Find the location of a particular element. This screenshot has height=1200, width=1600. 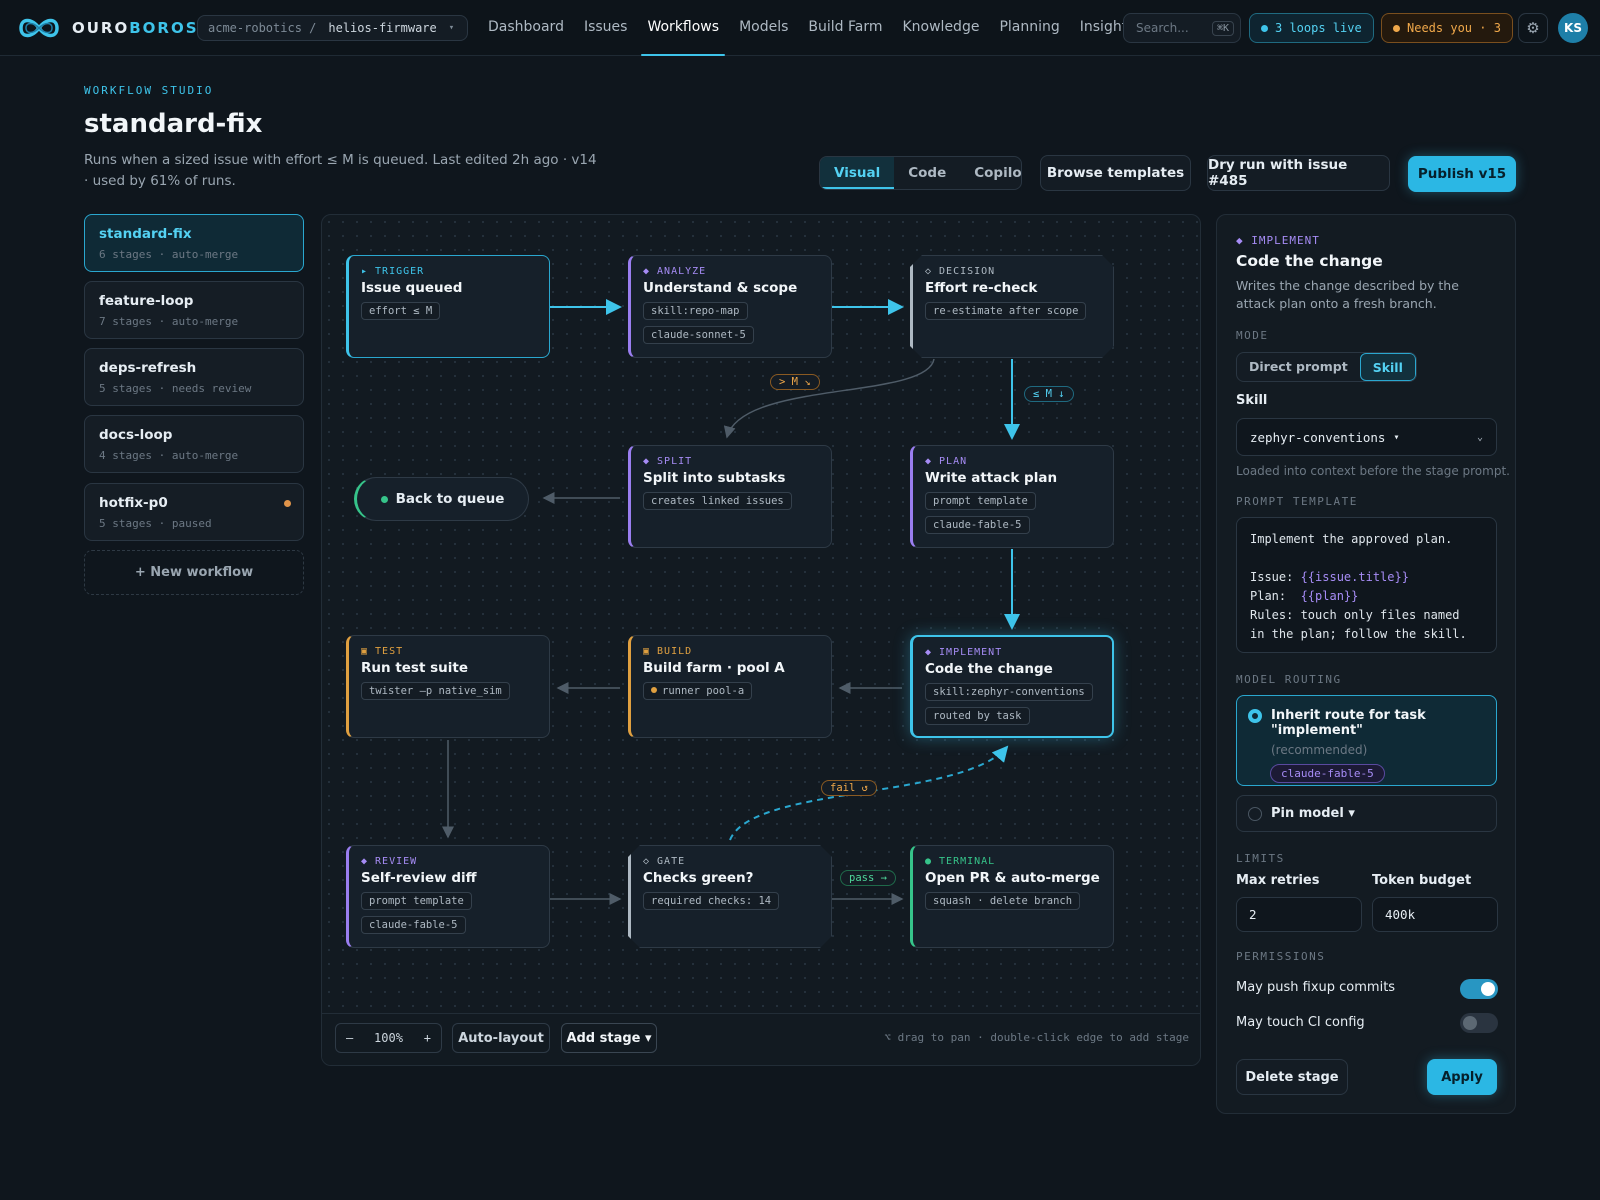

repo-name: helios-firmware is located at coordinates (382, 28).